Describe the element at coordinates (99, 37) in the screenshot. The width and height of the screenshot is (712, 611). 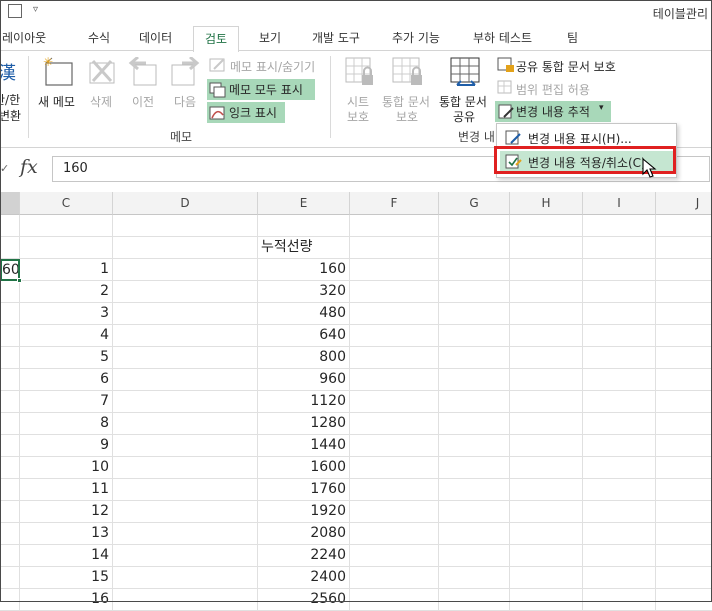
I see `tab-formulas: 수식` at that location.